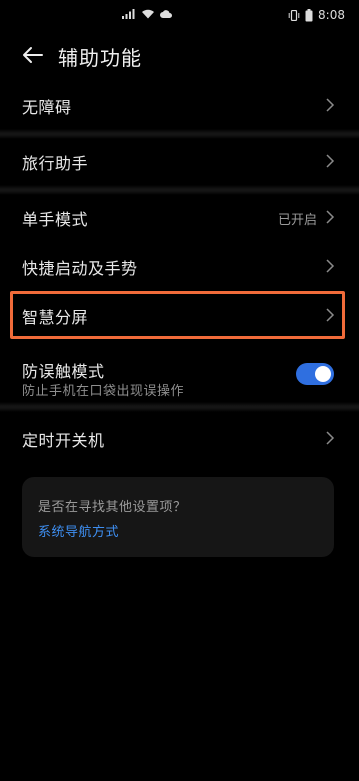 Image resolution: width=359 pixels, height=781 pixels. I want to click on menu-item-scheduled-power: 定时开关机, so click(179, 438).